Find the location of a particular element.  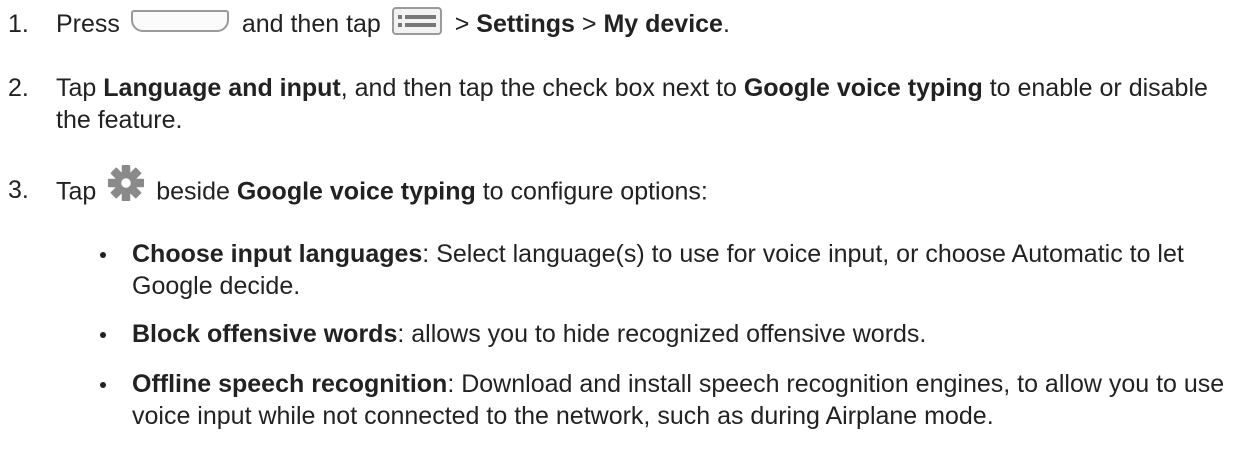

option-title: Block offensive words is located at coordinates (265, 334).